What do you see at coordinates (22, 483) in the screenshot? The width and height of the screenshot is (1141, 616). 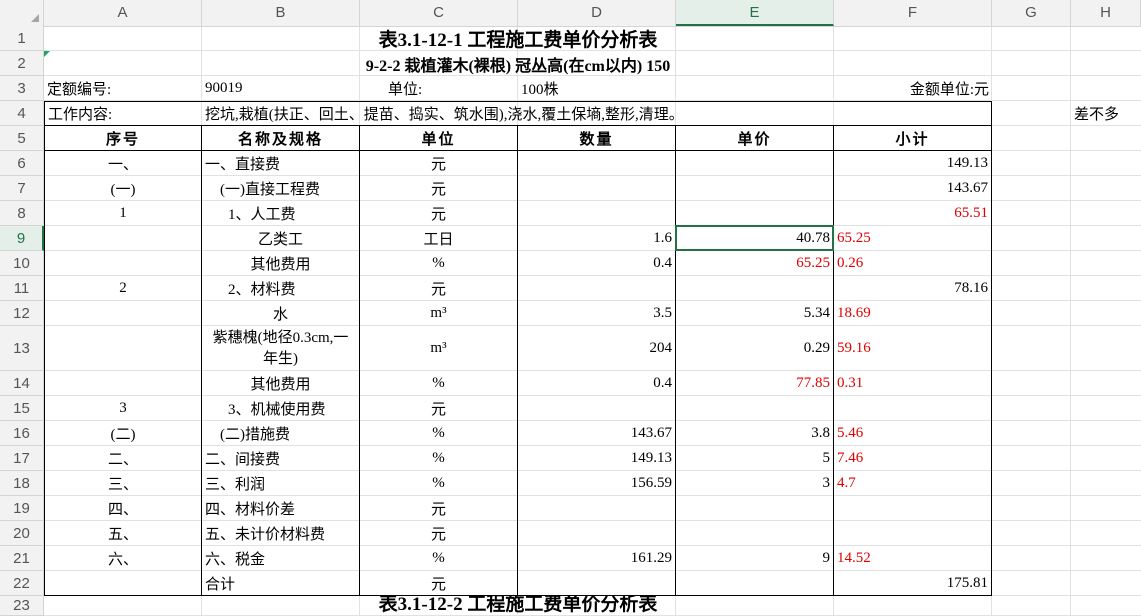 I see `row-header-18: 18` at bounding box center [22, 483].